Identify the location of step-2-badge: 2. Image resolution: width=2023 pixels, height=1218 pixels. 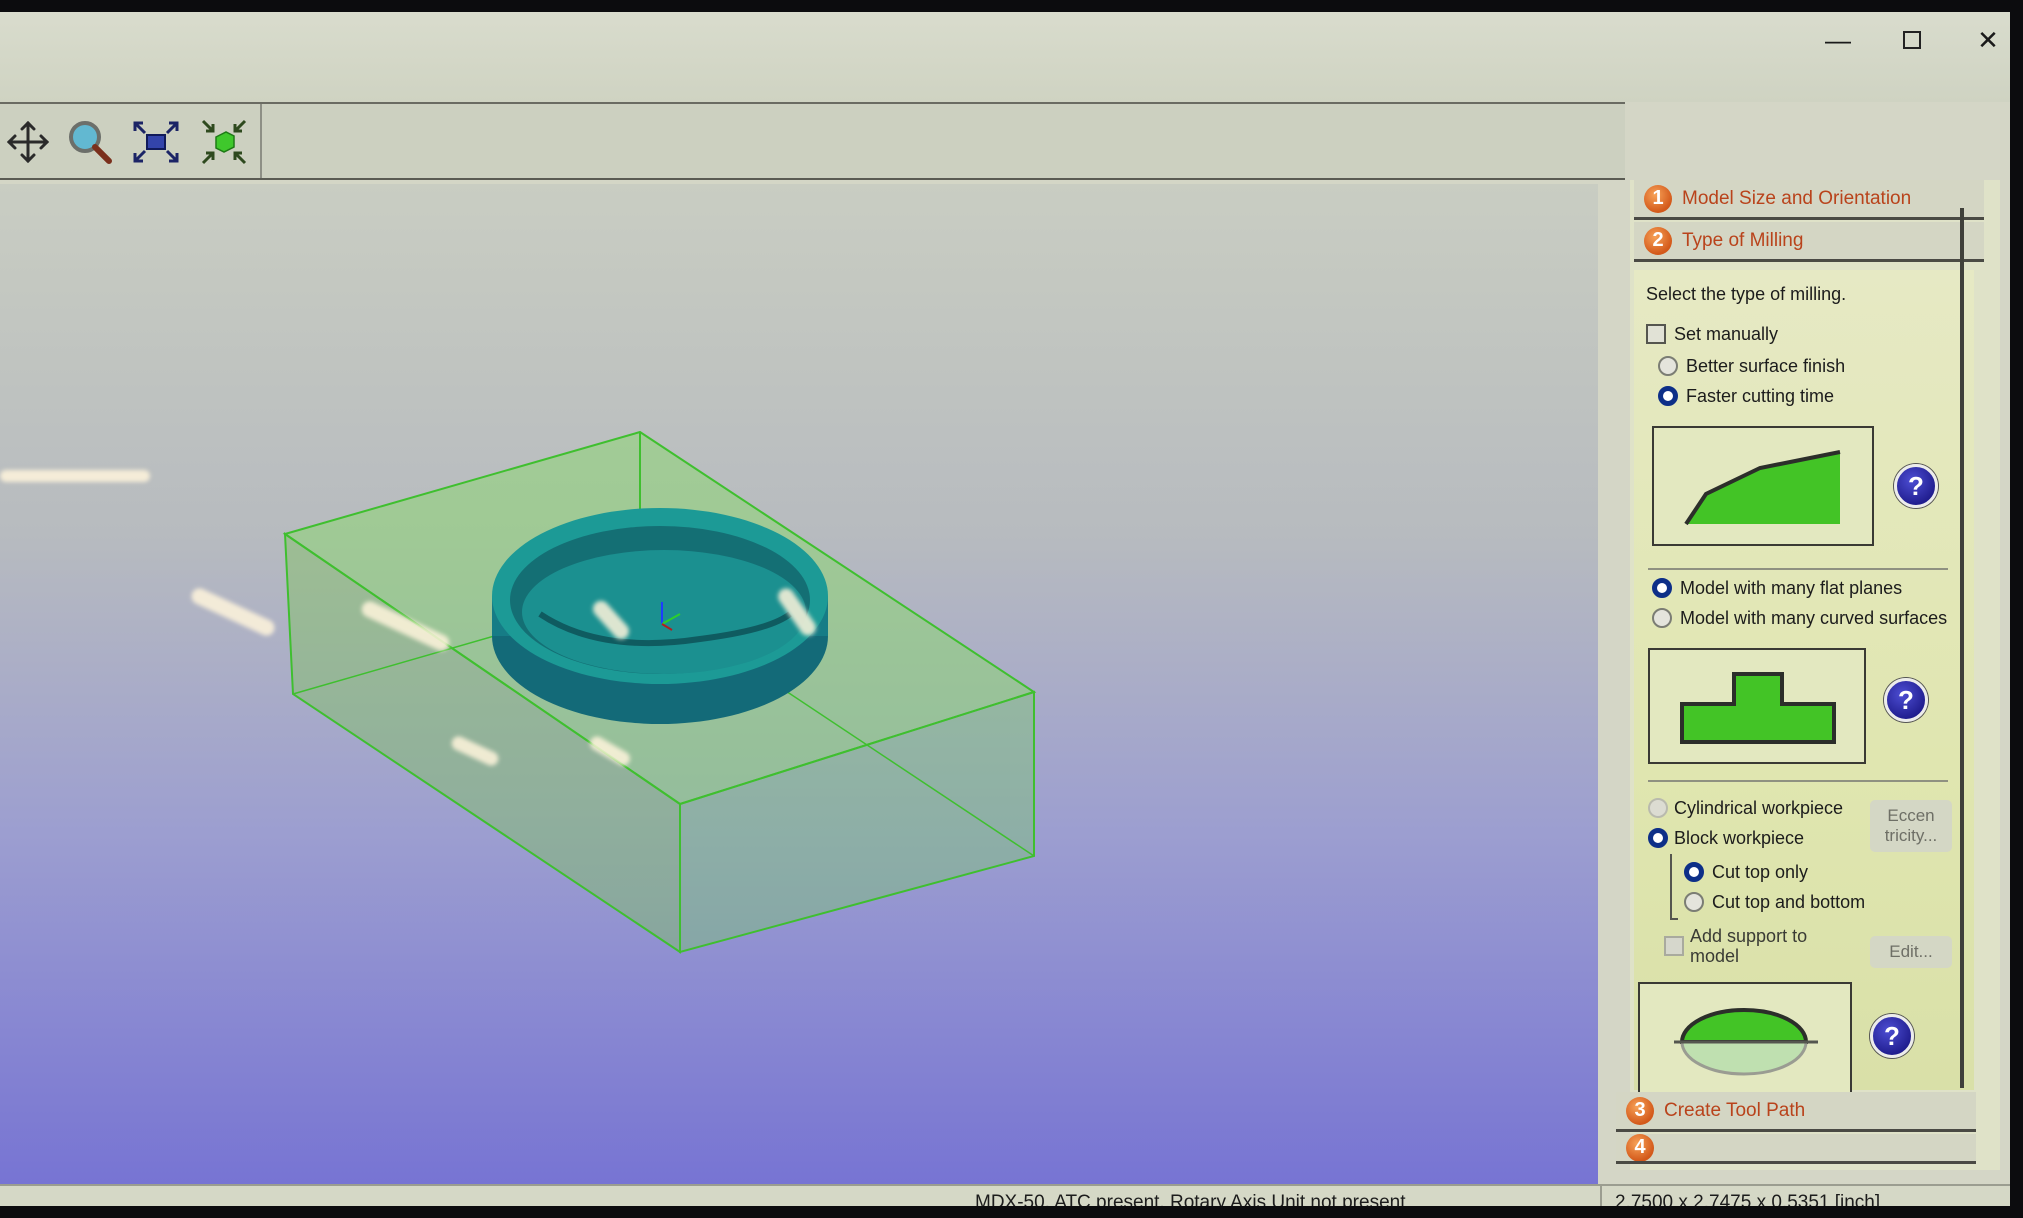
(1658, 240).